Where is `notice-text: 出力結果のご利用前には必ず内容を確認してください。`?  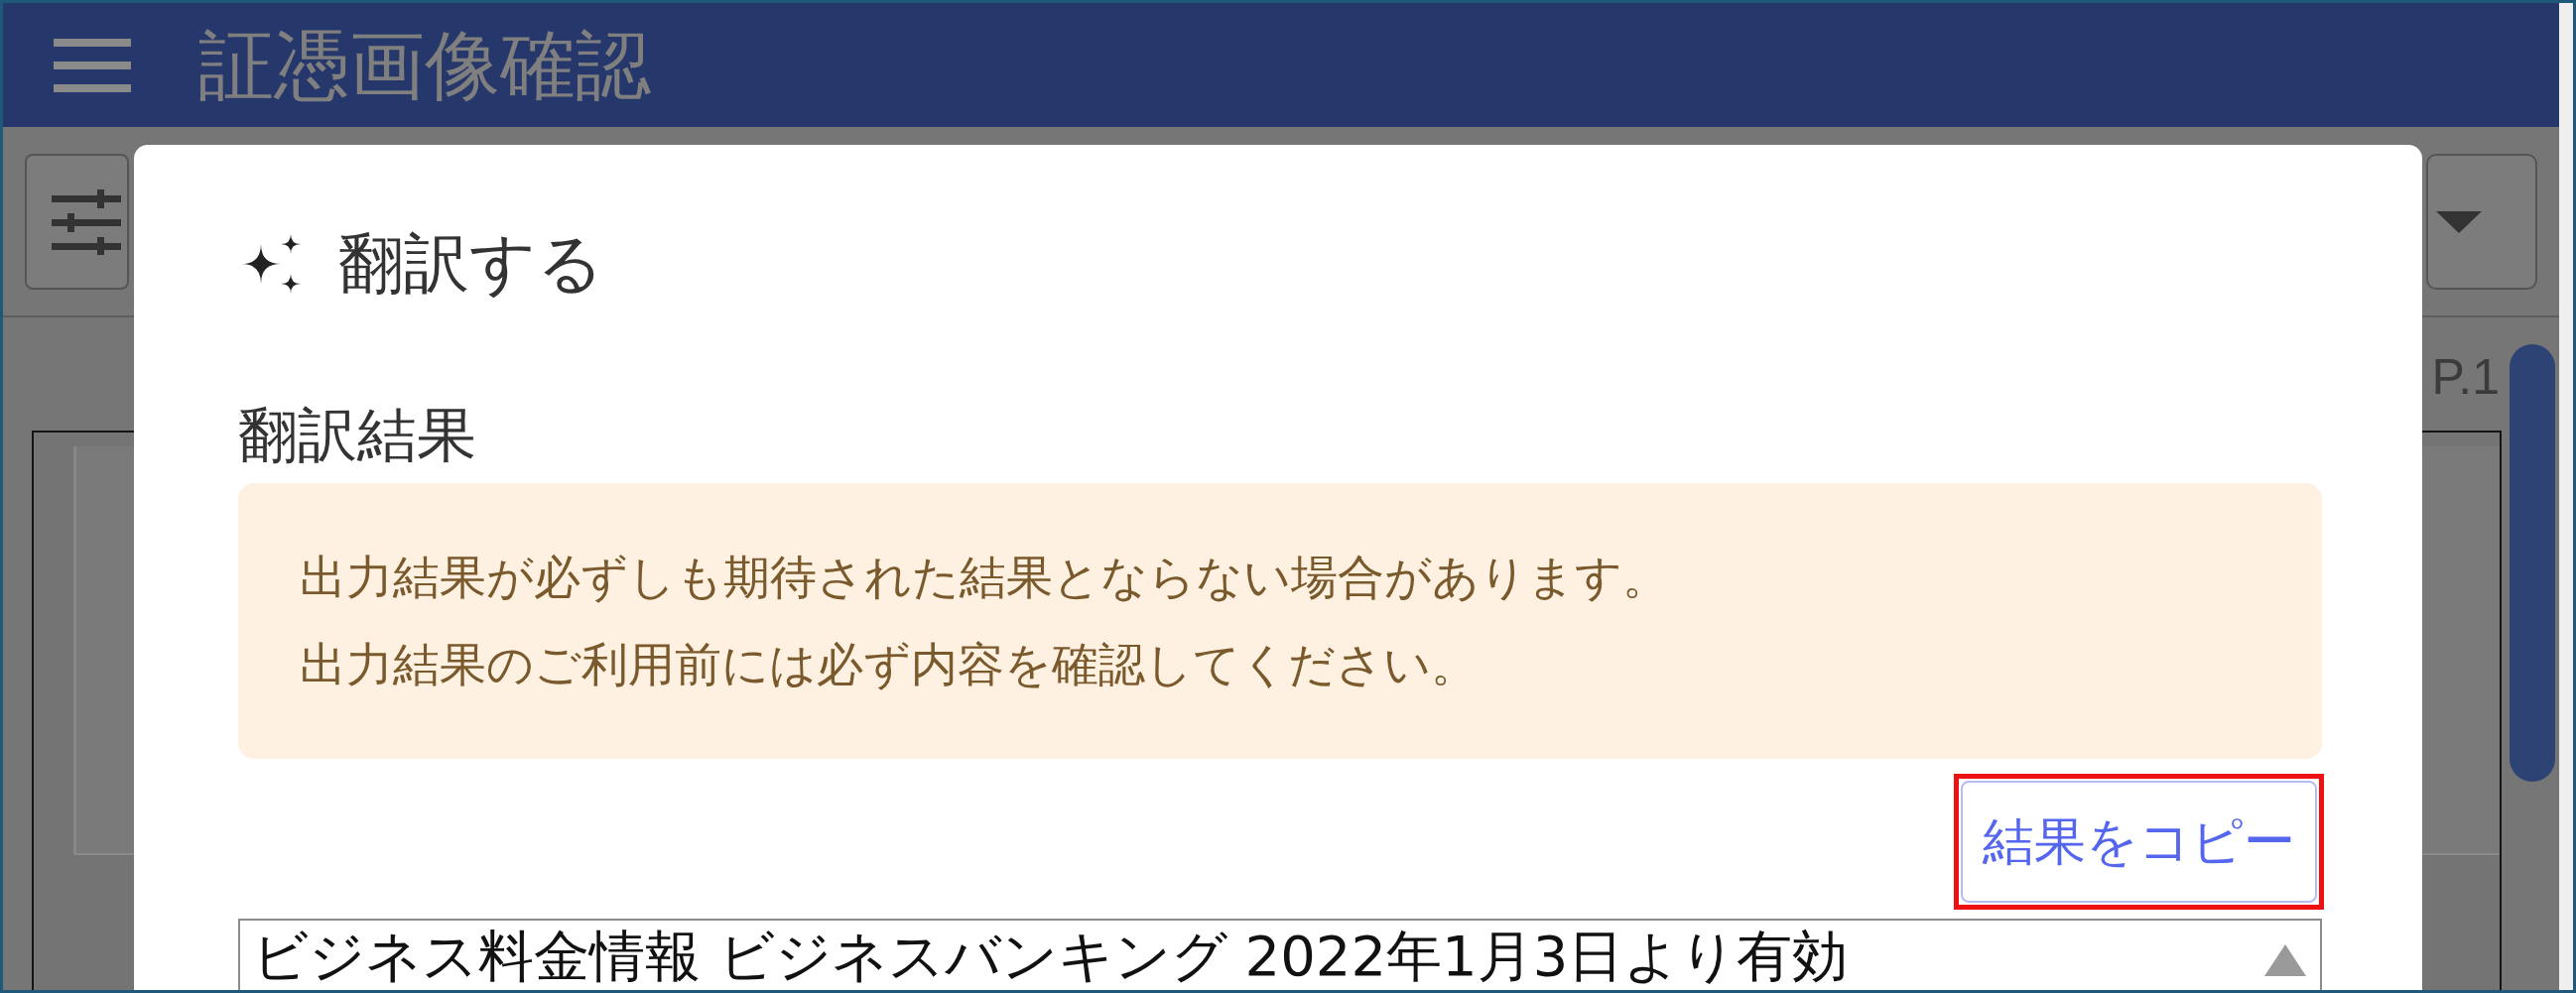
notice-text: 出力結果のご利用前には必ず内容を確認してください。 is located at coordinates (889, 665).